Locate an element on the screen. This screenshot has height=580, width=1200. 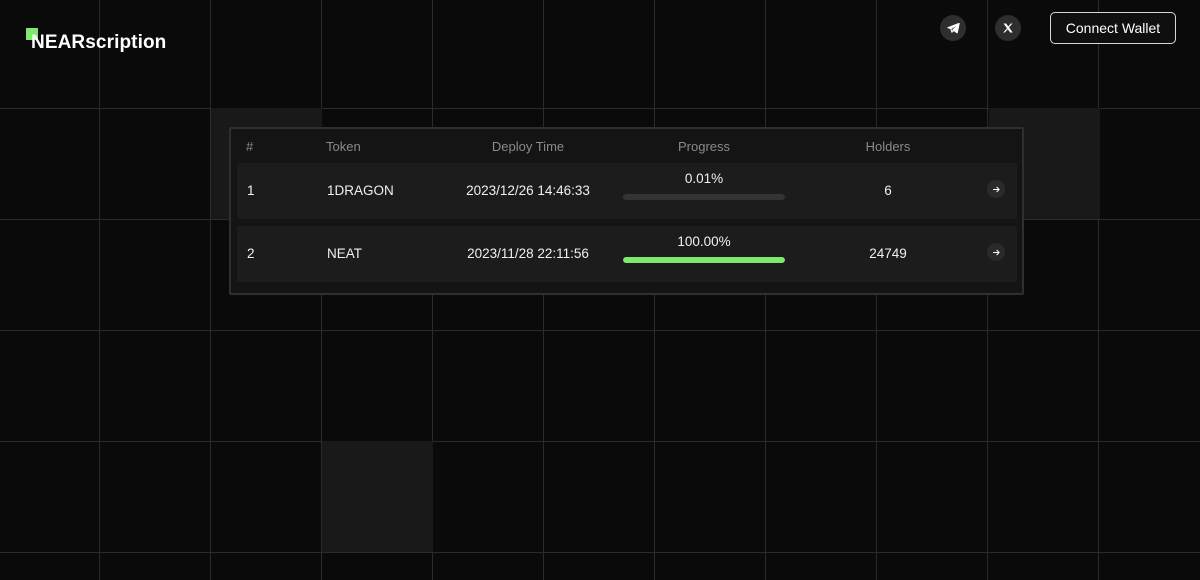
table-row: 1 1DRAGON 2023/12/26 14:46:33 0.01% 6 is located at coordinates (627, 191).